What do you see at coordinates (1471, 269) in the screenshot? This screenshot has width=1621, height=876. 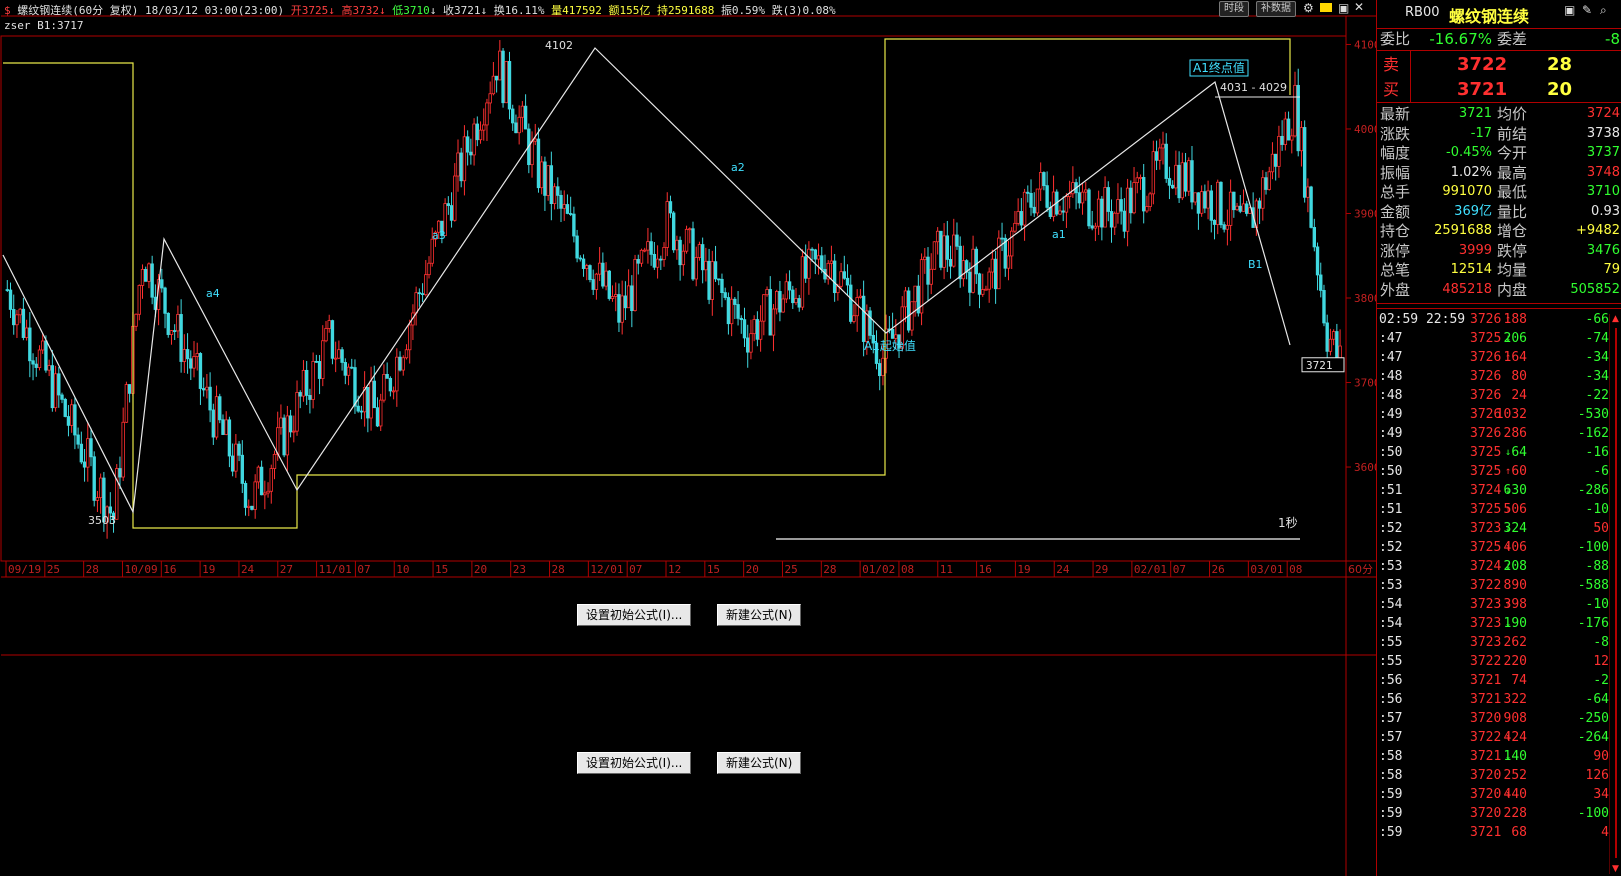 I see `stat-value: 12514` at bounding box center [1471, 269].